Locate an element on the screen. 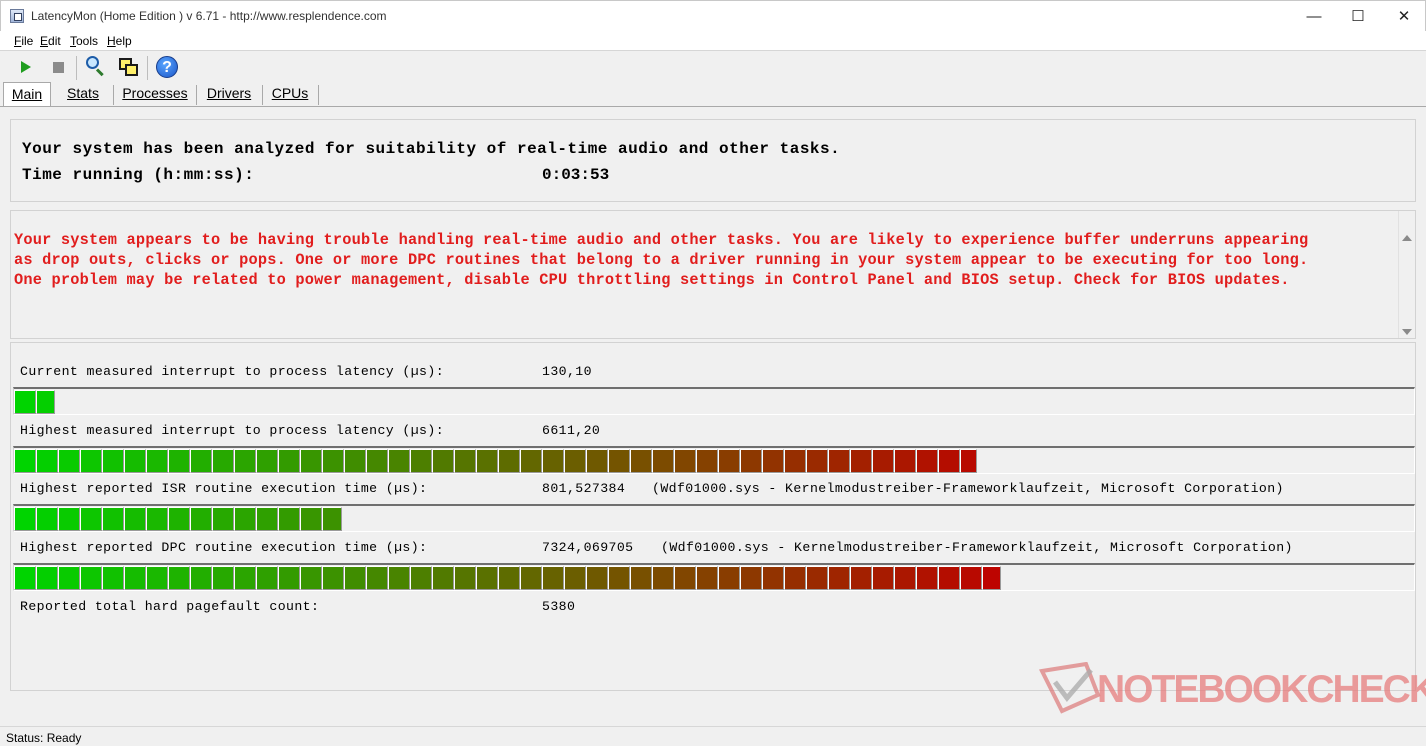  pagefault-value: 5380 is located at coordinates (559, 606).